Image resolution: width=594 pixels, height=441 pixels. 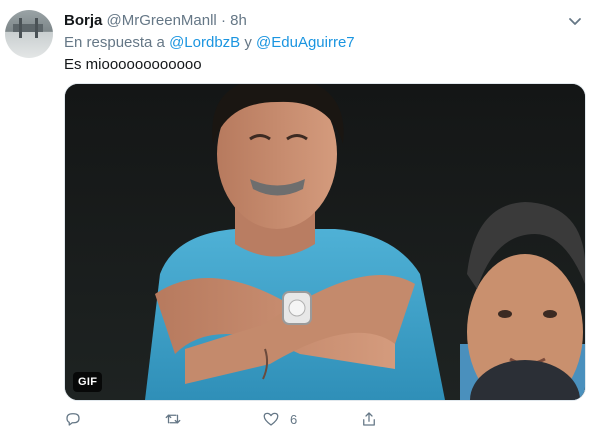 I want to click on display-name: Borja, so click(x=83, y=20).